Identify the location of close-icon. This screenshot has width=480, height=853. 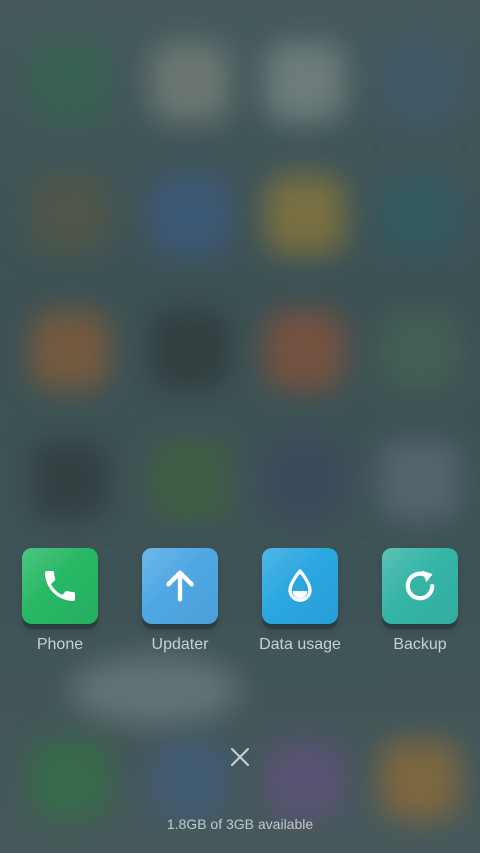
(240, 759).